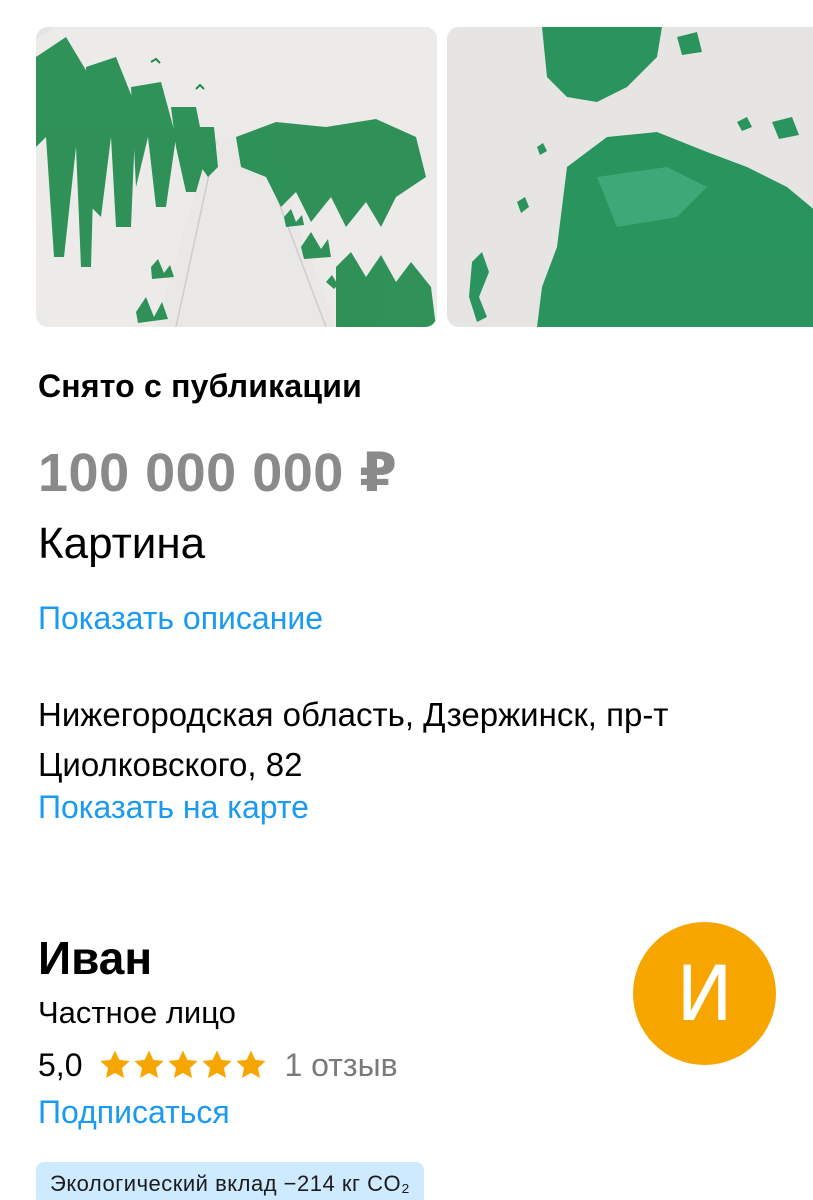  Describe the element at coordinates (180, 618) in the screenshot. I see `show-description-link: Показать описание` at that location.